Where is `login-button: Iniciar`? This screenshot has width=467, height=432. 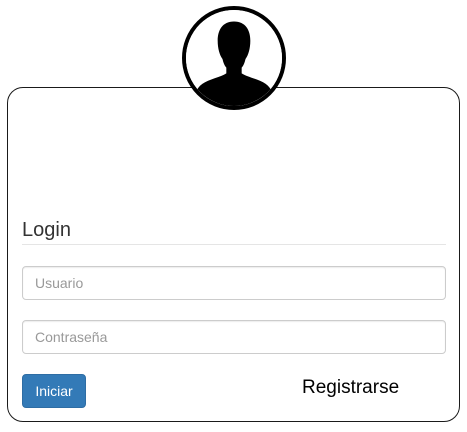 login-button: Iniciar is located at coordinates (54, 391).